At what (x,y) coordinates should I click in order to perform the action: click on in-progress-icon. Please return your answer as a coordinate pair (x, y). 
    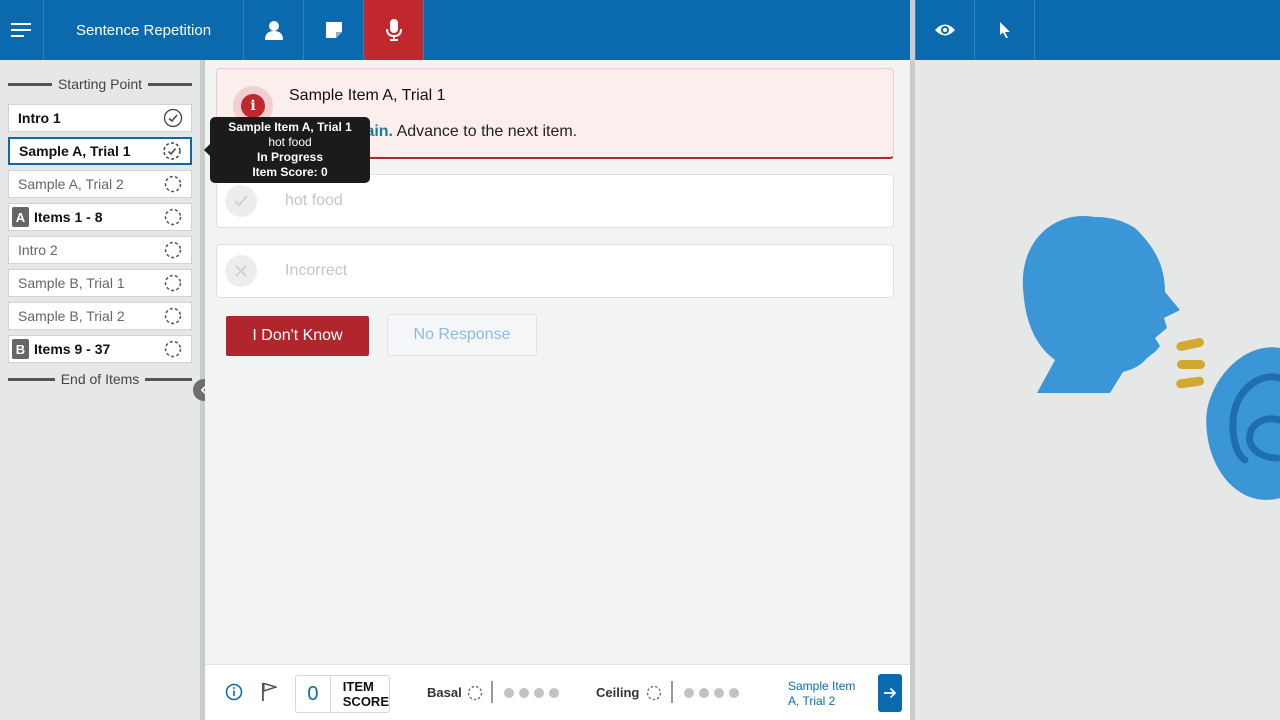
    Looking at the image, I should click on (172, 151).